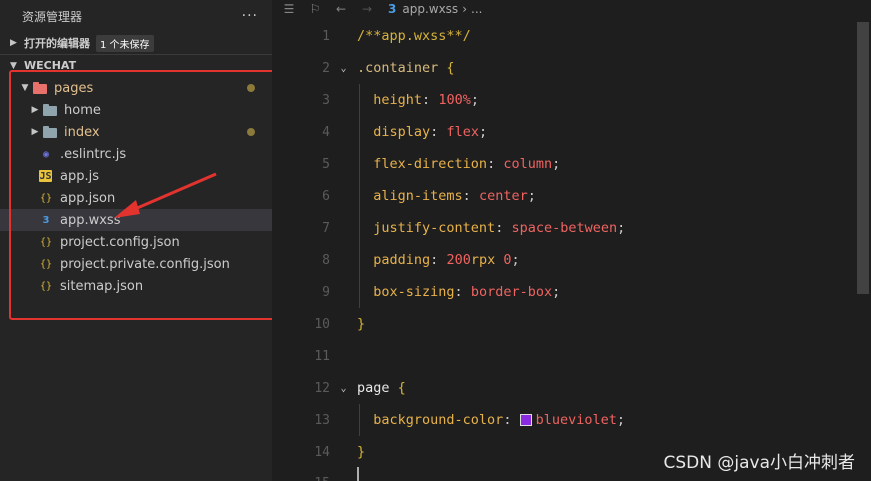 This screenshot has width=871, height=481. What do you see at coordinates (46, 154) in the screenshot?
I see `eslint-icon: ◉` at bounding box center [46, 154].